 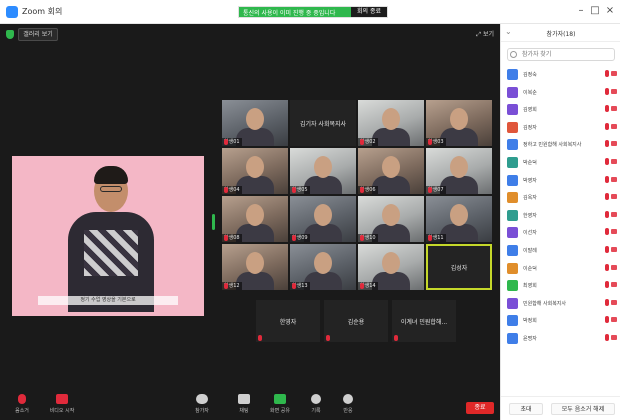 I want to click on meeting-toolbar: 음소거 비디오 시작 참가자 채팅 화면 공유 기록 반응 종료, so click(x=250, y=399).